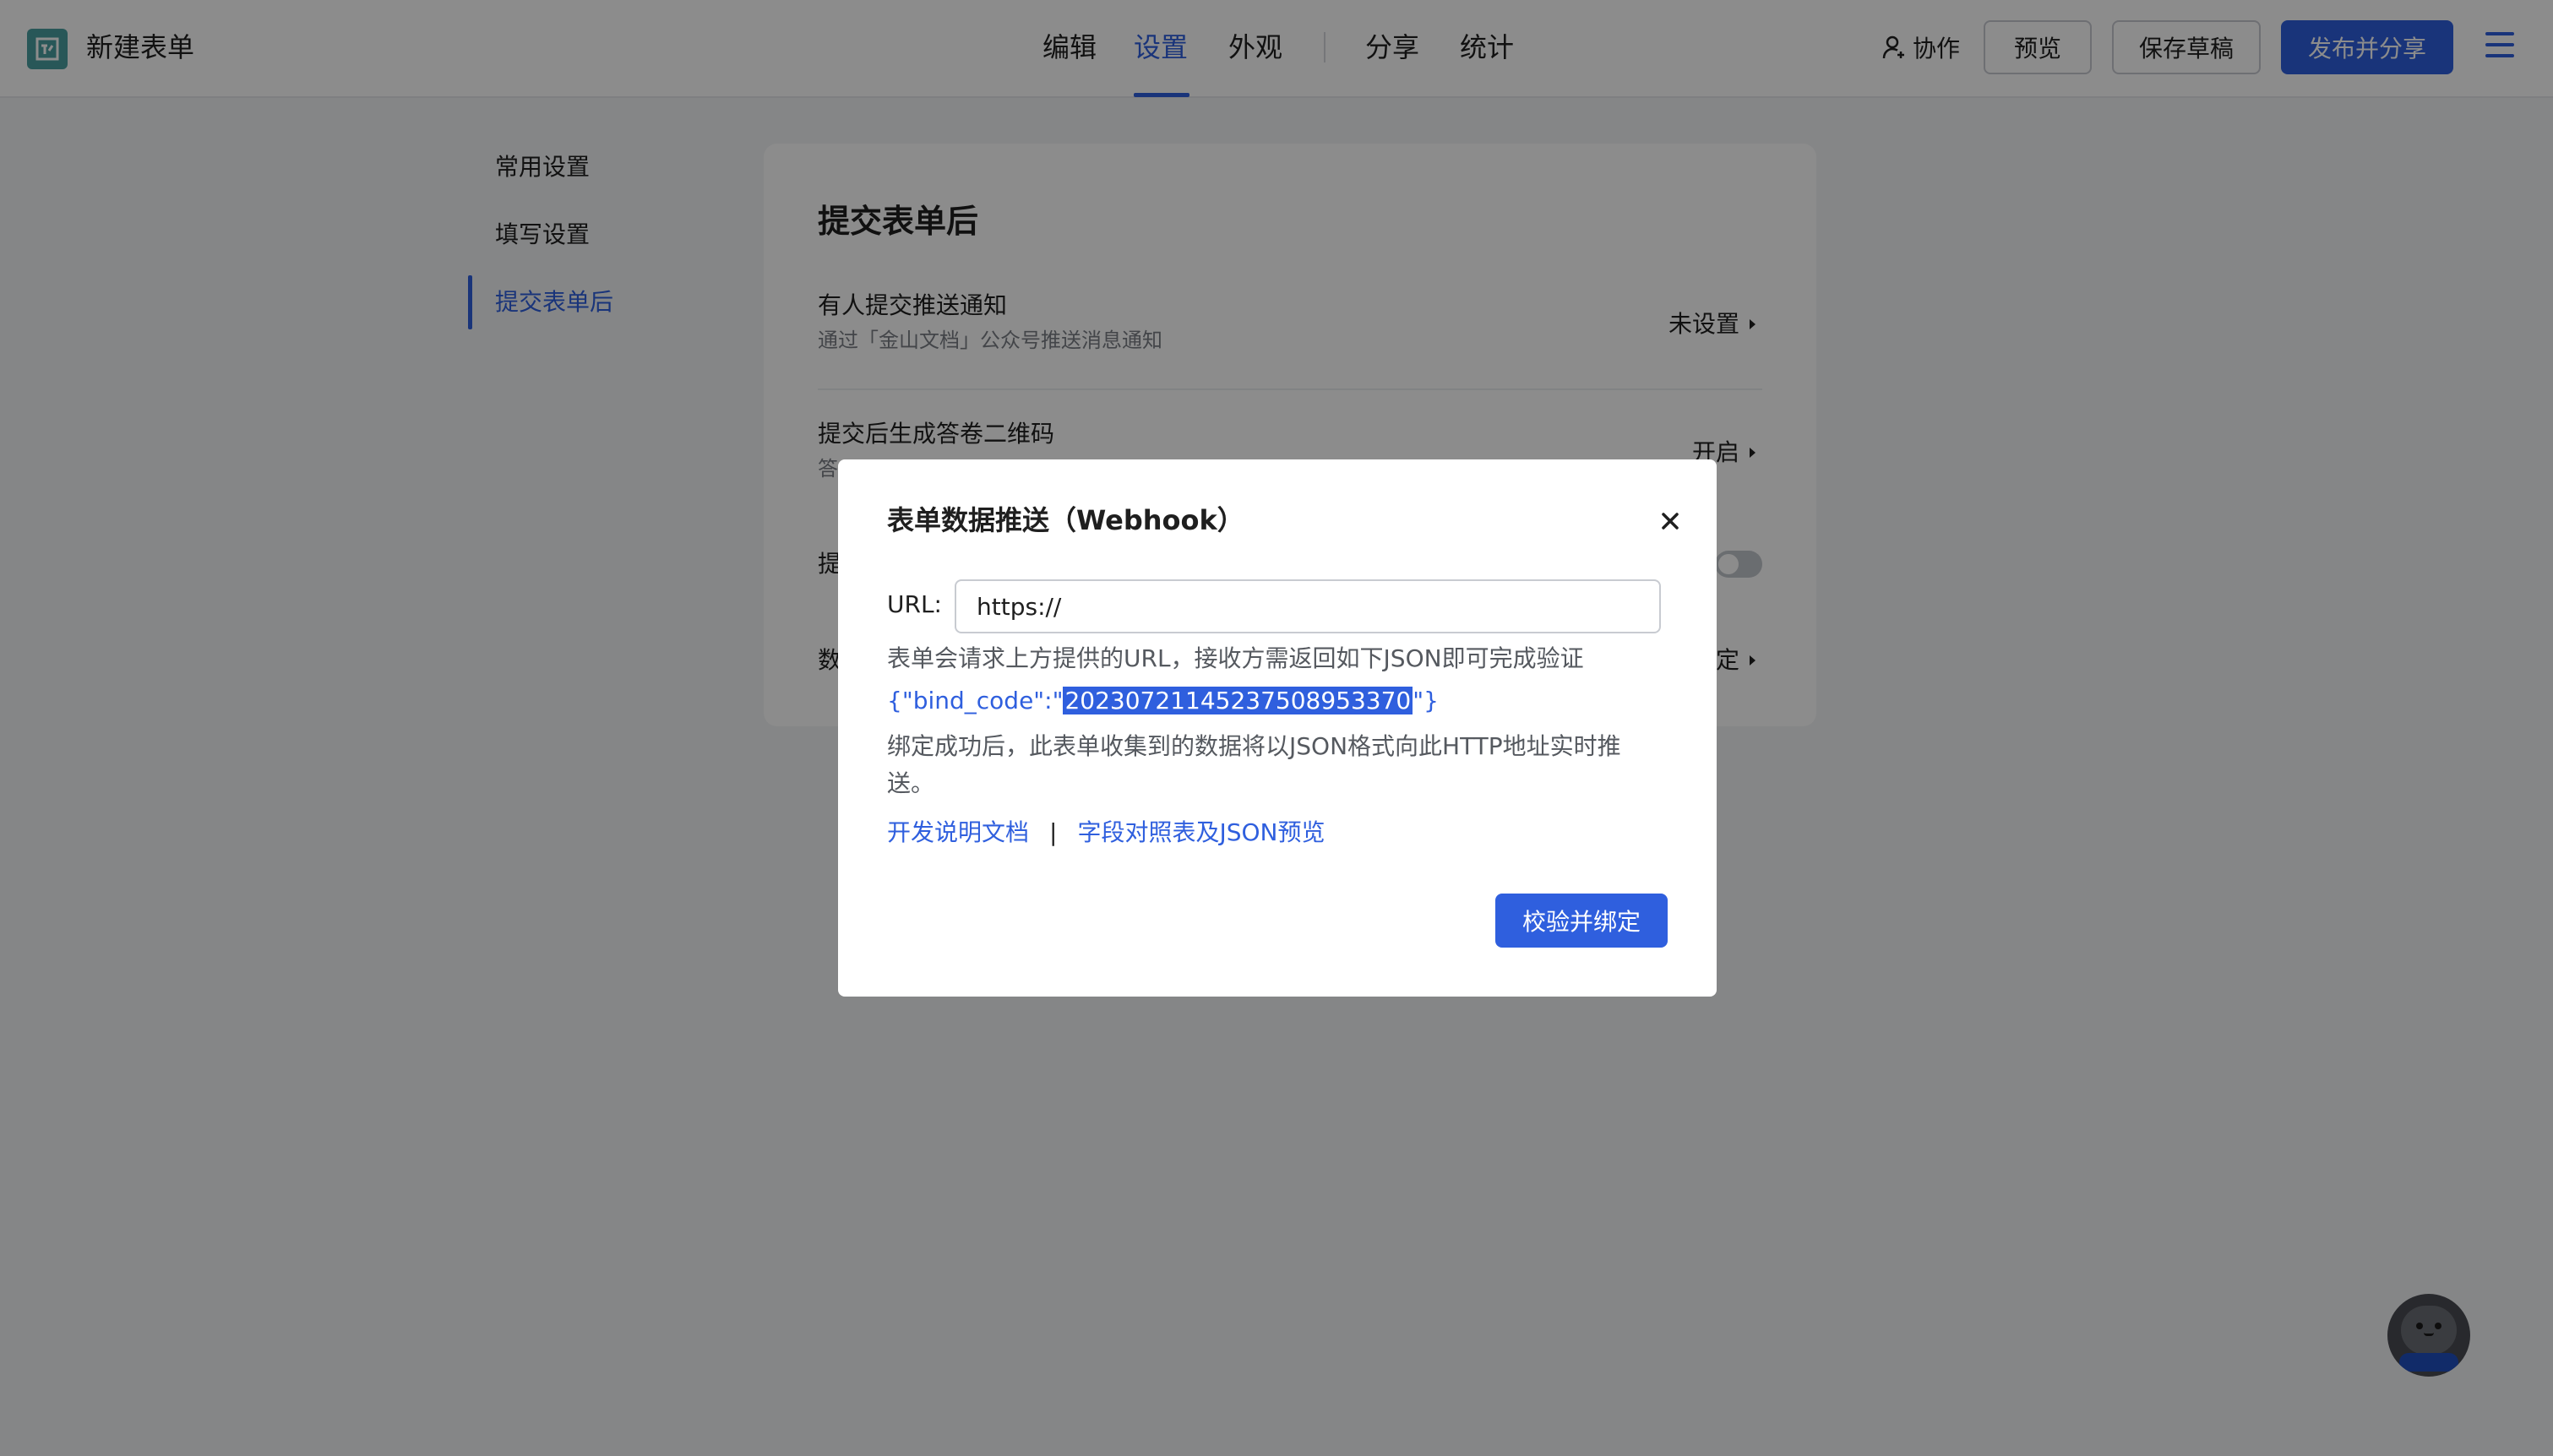 The height and width of the screenshot is (1456, 2553). Describe the element at coordinates (958, 833) in the screenshot. I see `dev-docs-link: 开发说明文档` at that location.